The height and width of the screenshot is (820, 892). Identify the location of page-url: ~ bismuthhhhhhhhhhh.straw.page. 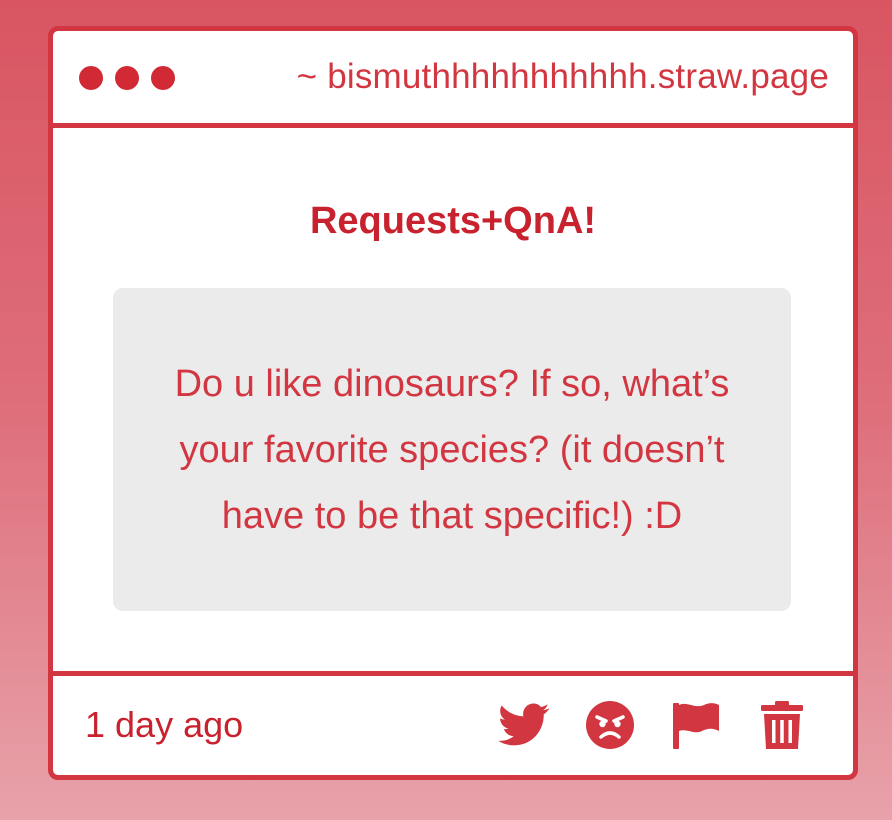
(563, 77).